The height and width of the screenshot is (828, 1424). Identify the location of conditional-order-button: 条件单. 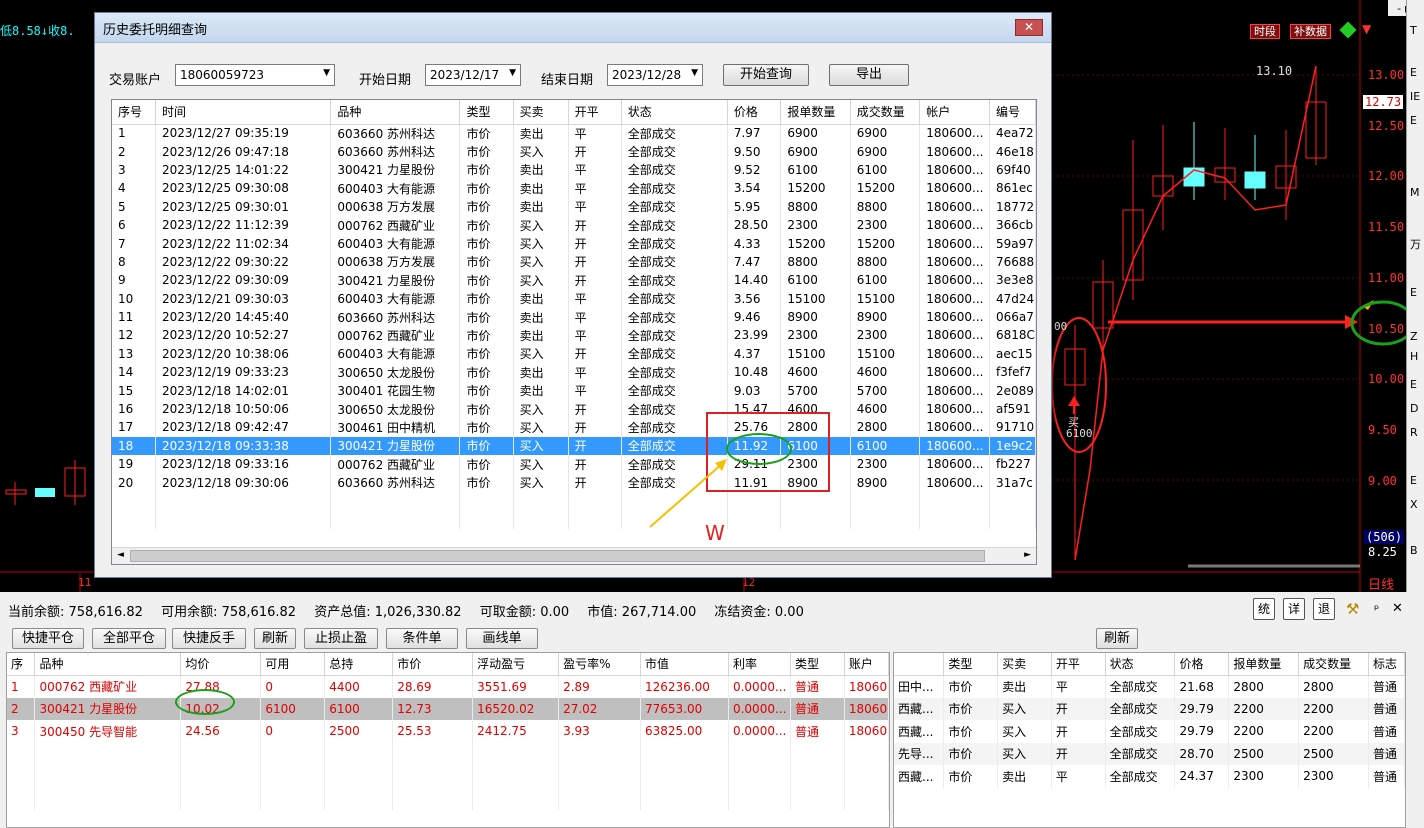
(422, 638).